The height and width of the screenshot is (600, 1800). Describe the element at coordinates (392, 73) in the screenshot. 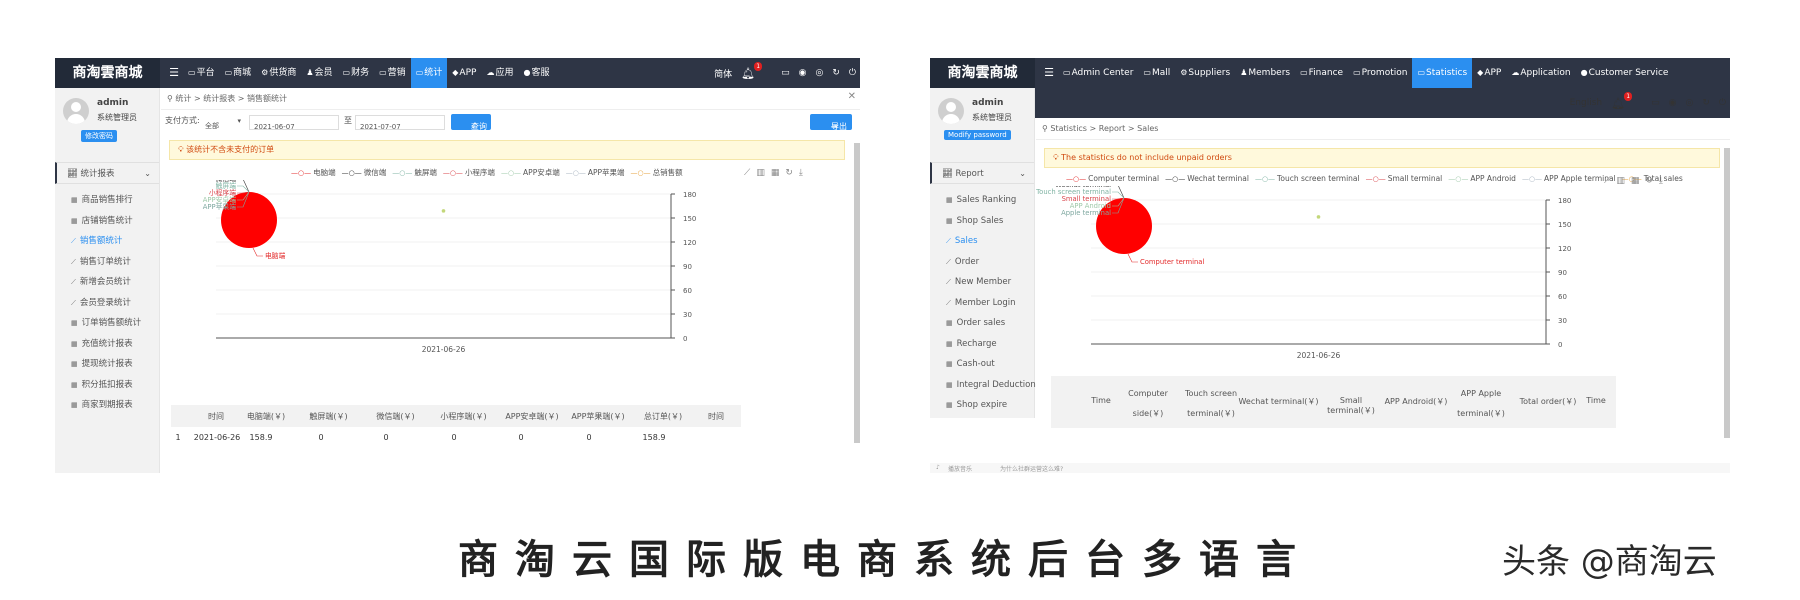

I see `nav-promotion: ▭营销` at that location.